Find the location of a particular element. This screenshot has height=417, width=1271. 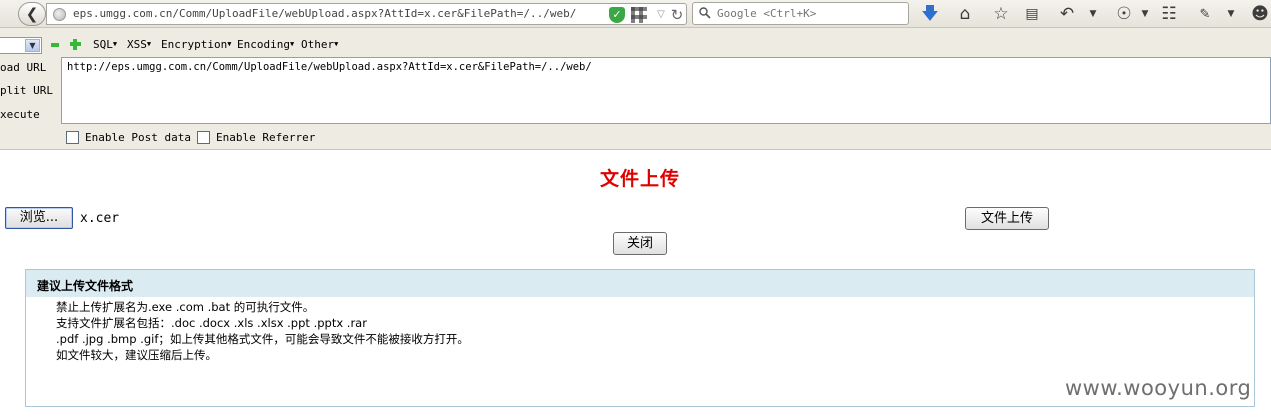

tips-header: 建议上传文件格式 is located at coordinates (640, 283).